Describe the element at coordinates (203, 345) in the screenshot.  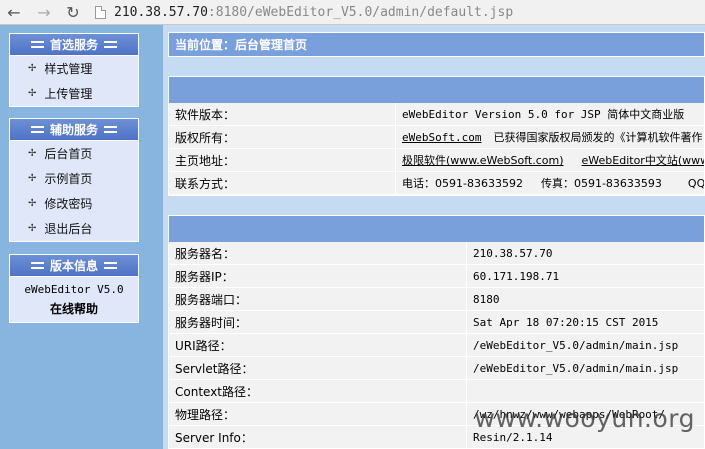
I see `row-label: URI路径：` at that location.